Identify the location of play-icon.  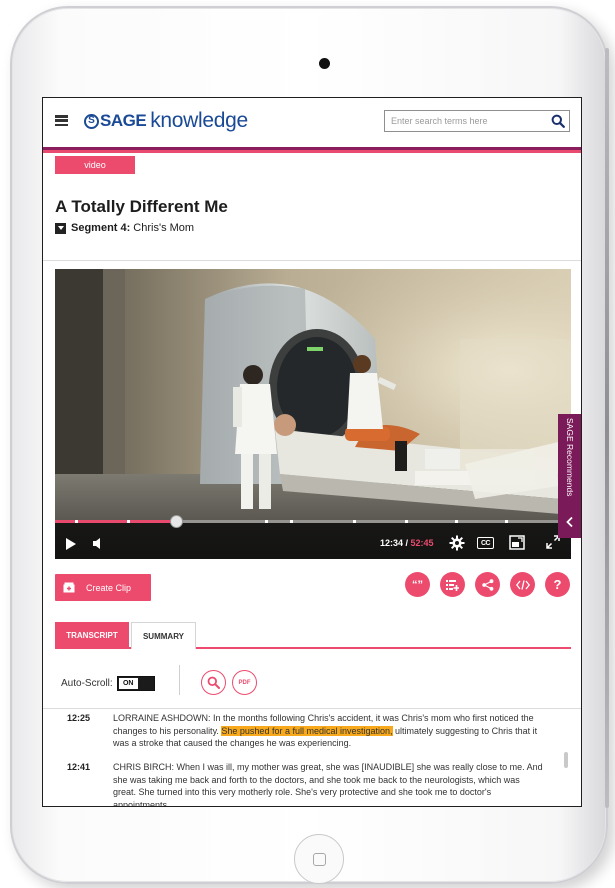
(71, 544).